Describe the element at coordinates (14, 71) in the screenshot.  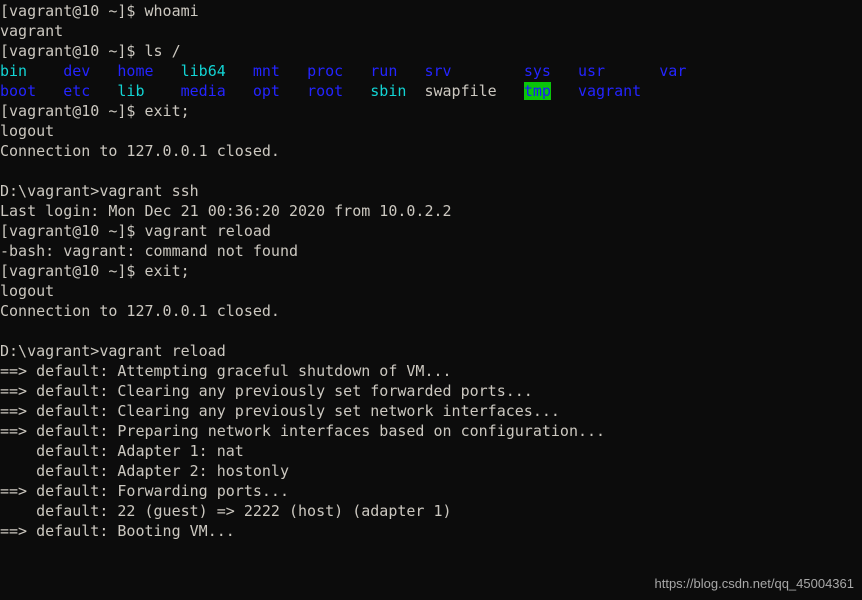
I see `ls-entry-bin: bin` at that location.